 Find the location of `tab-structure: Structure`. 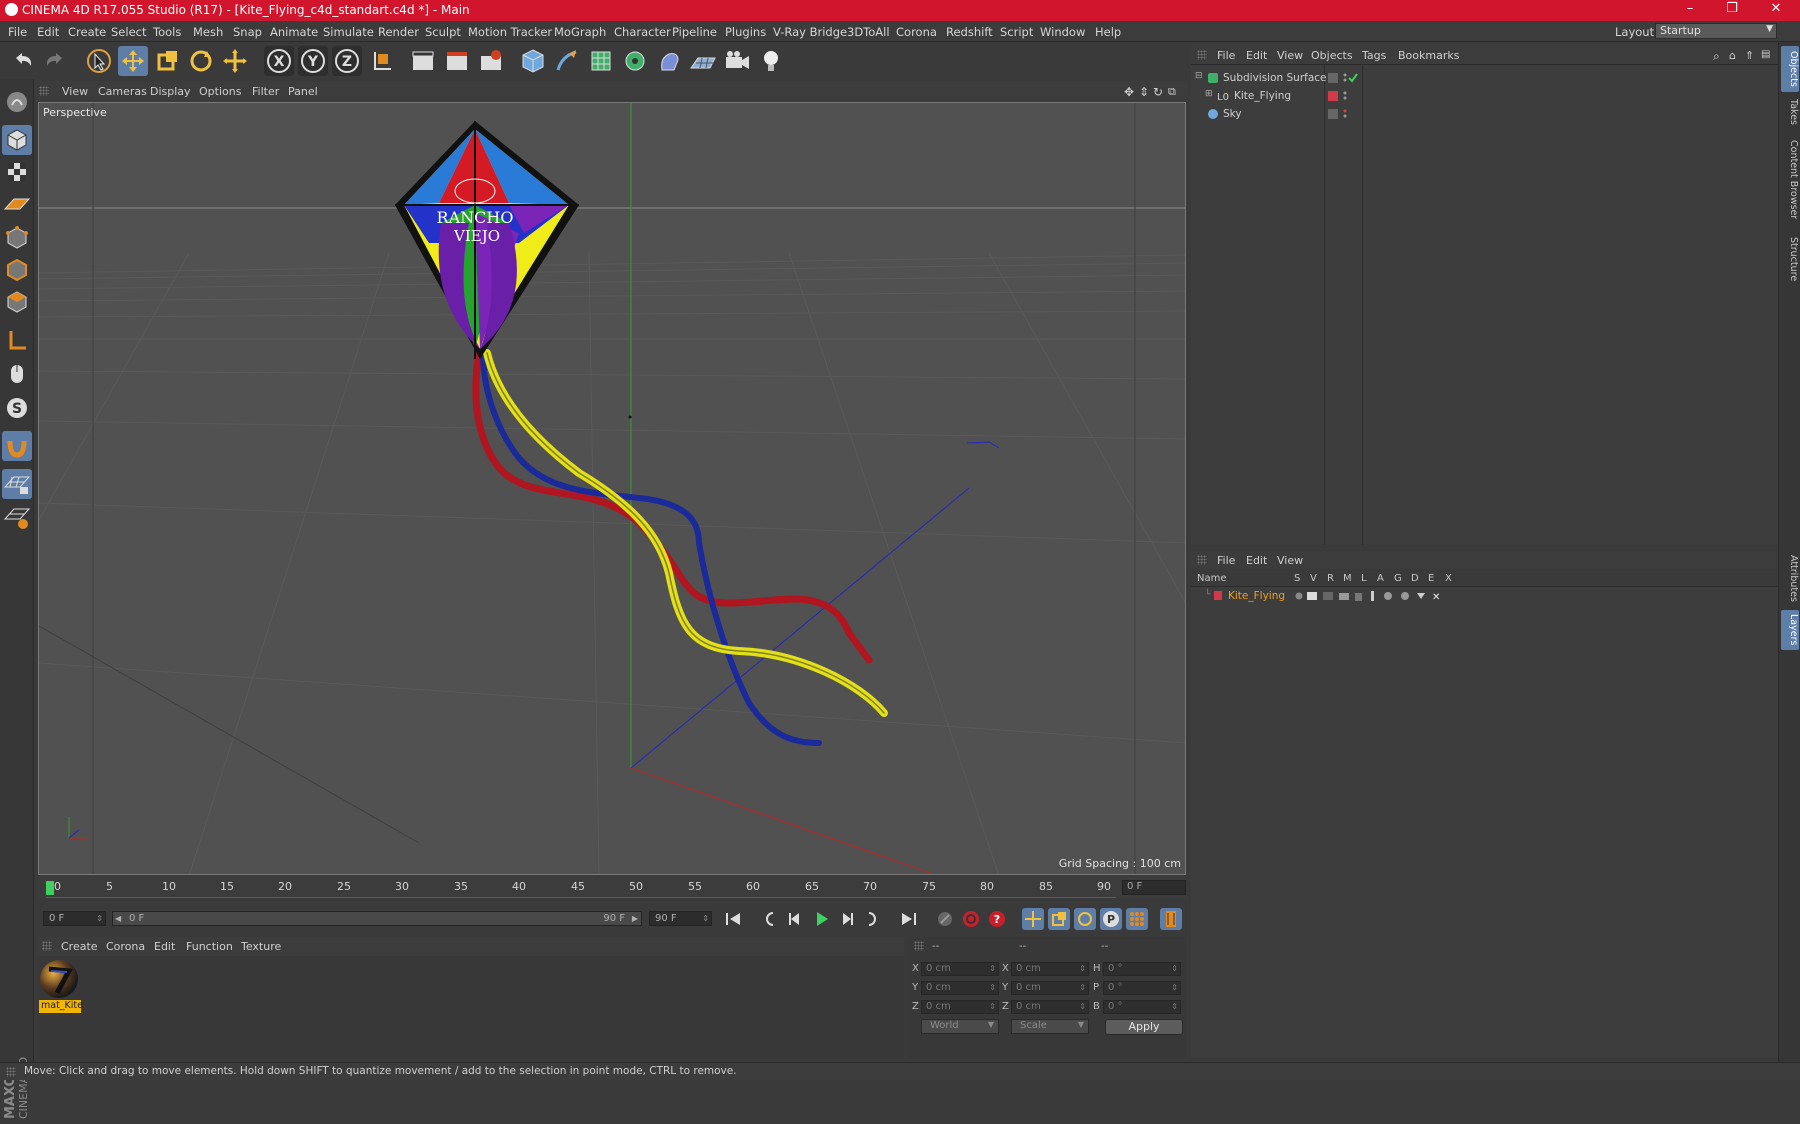

tab-structure: Structure is located at coordinates (1790, 259).